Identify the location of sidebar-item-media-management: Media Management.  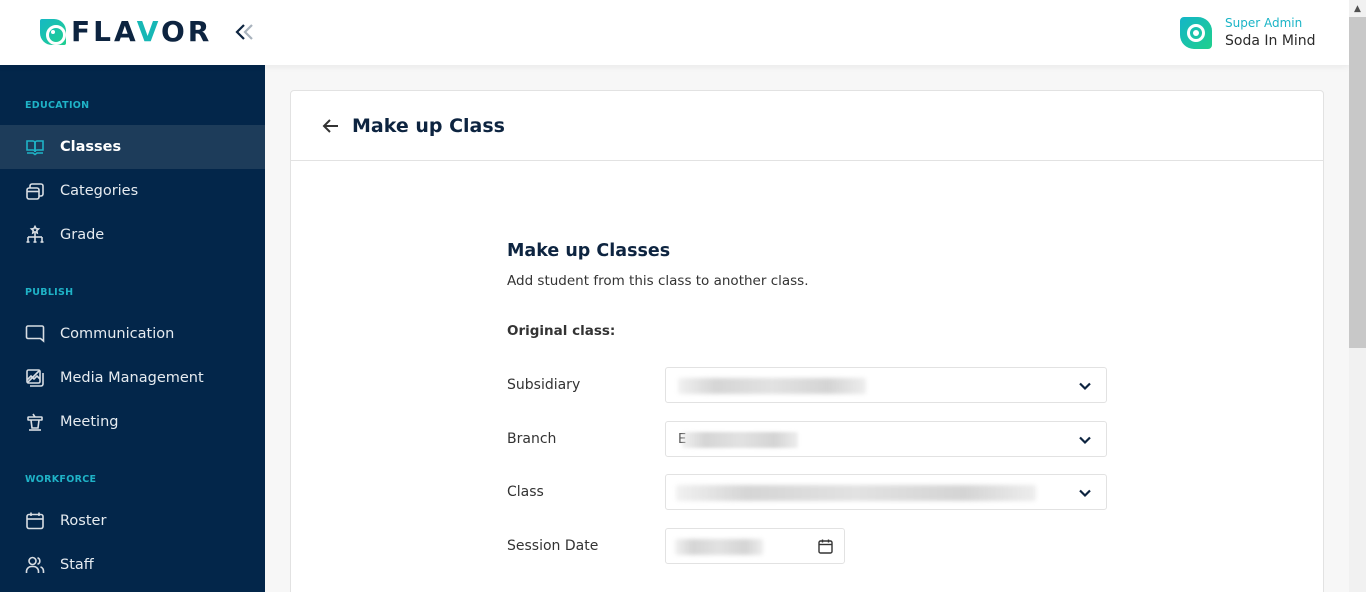
(132, 378).